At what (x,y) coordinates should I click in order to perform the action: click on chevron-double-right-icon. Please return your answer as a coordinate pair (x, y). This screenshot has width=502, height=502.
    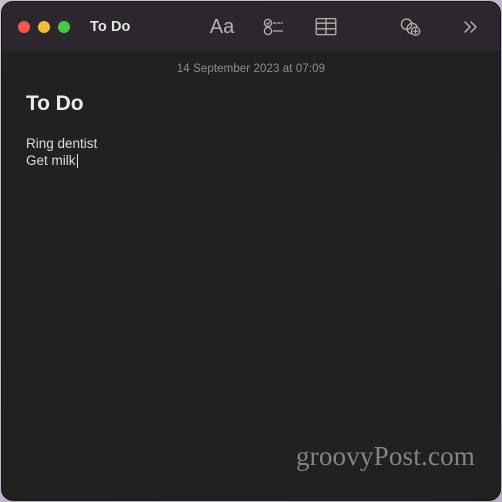
    Looking at the image, I should click on (470, 27).